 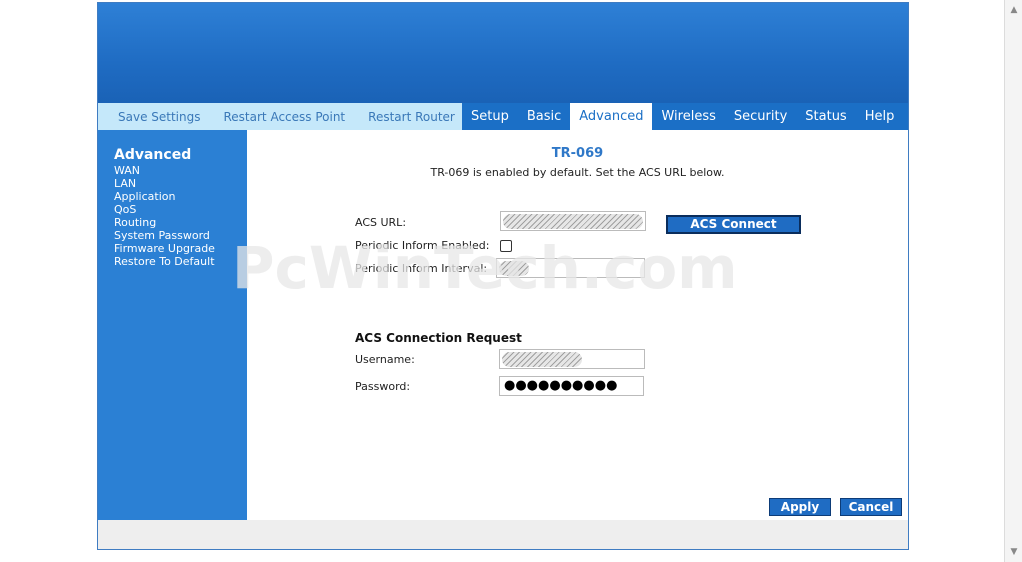 What do you see at coordinates (688, 116) in the screenshot?
I see `tab-wireless: Wireless` at bounding box center [688, 116].